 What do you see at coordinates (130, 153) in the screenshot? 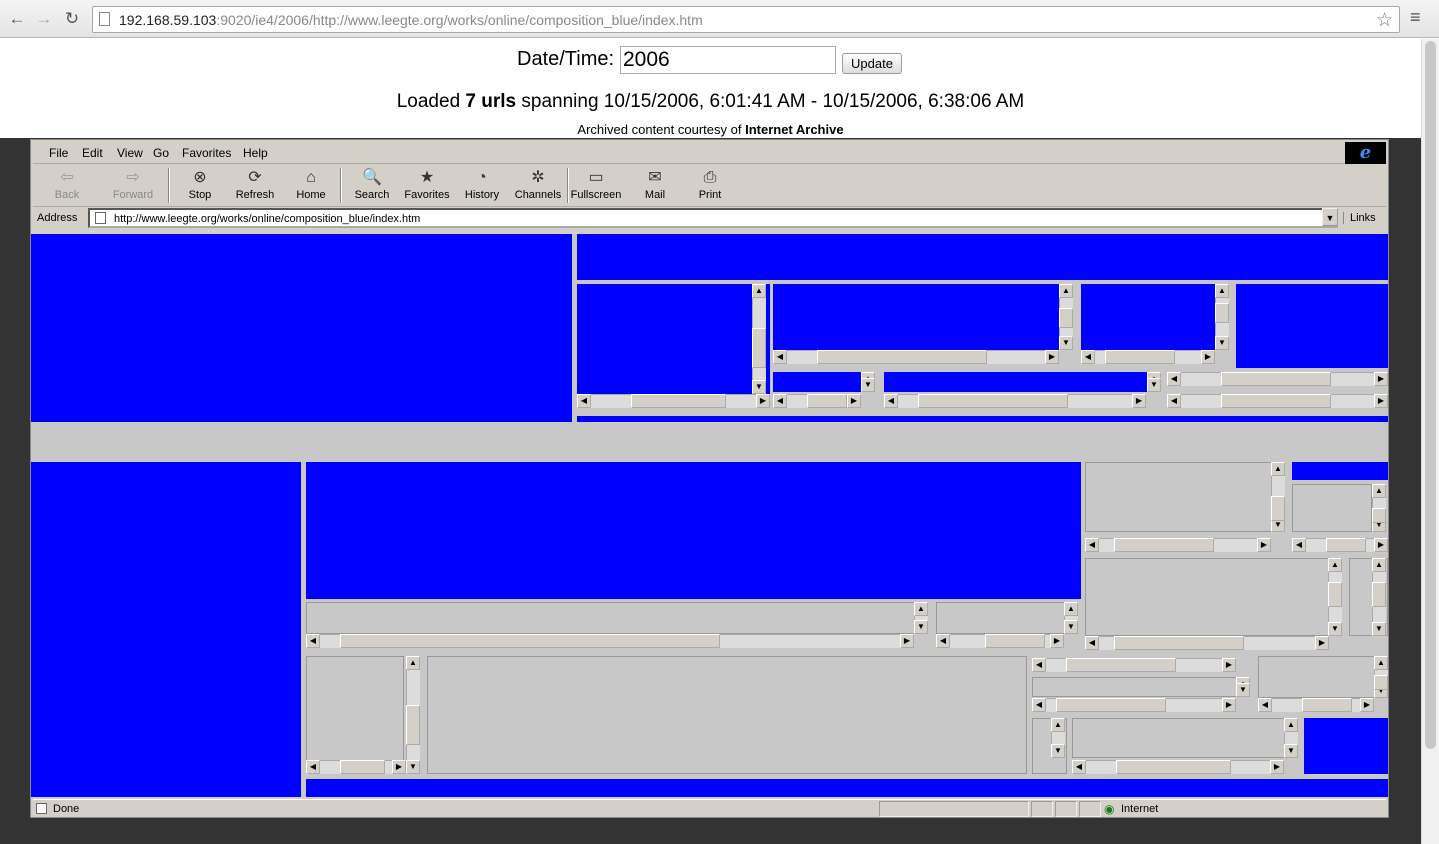
I see `menu-view: View` at bounding box center [130, 153].